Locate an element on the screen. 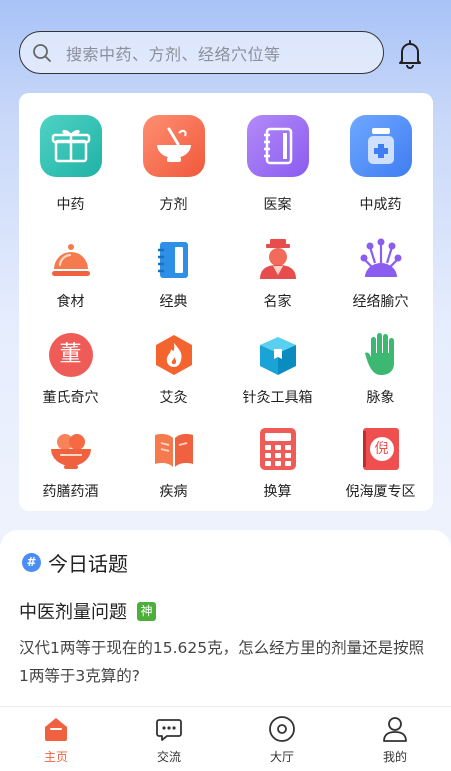 This screenshot has width=451, height=771. hash-icon: # is located at coordinates (31, 562).